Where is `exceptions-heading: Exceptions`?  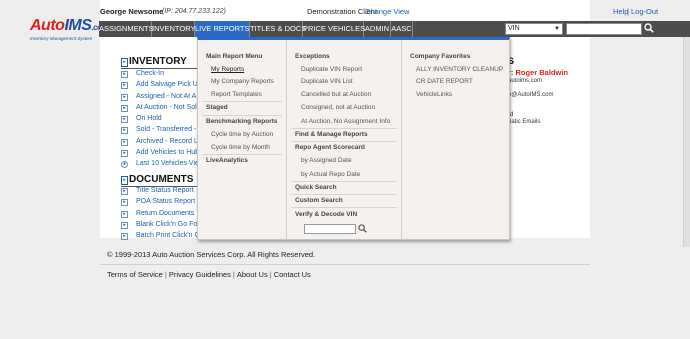 exceptions-heading: Exceptions is located at coordinates (312, 56).